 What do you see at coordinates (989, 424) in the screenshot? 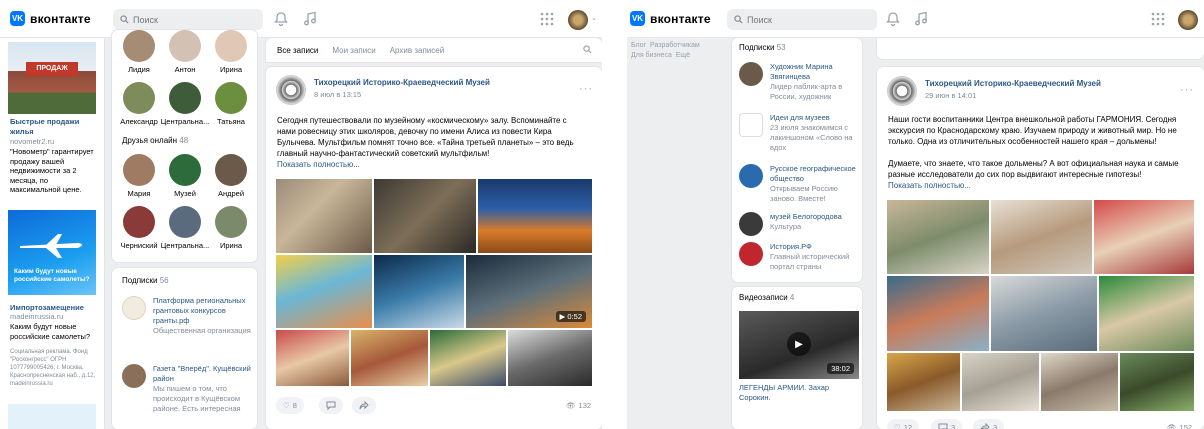
I see `share-button: 3` at bounding box center [989, 424].